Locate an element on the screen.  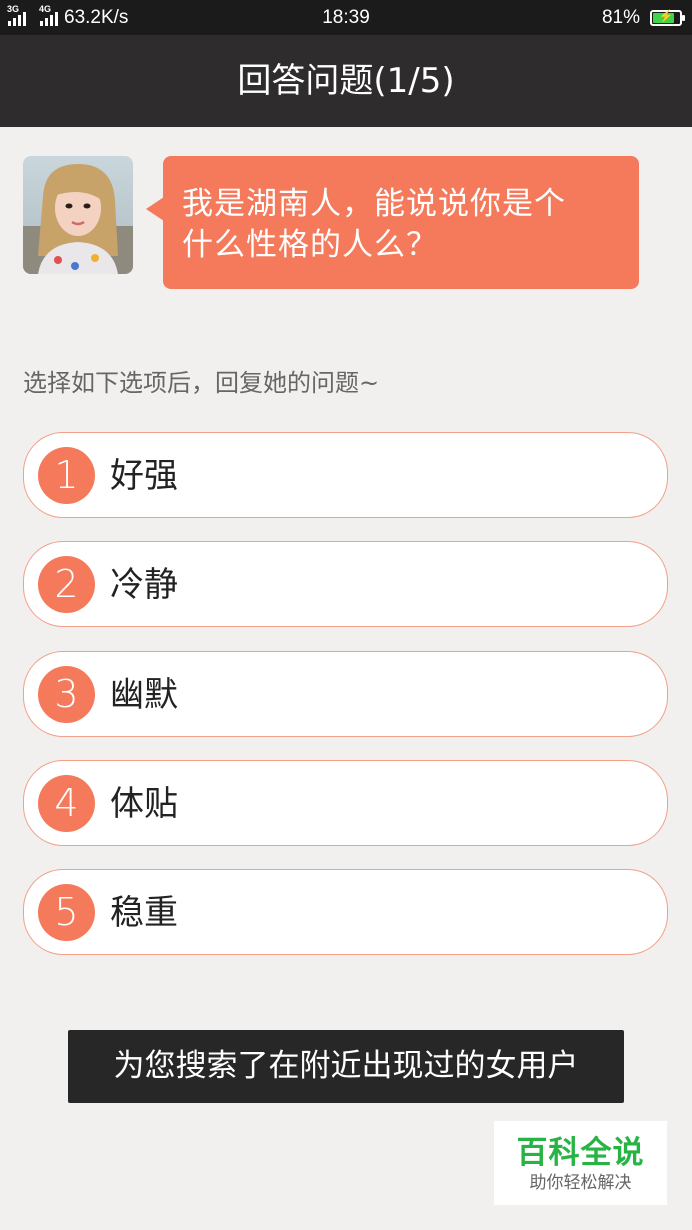
option-2-button: 2 冷静 is located at coordinates (345, 584).